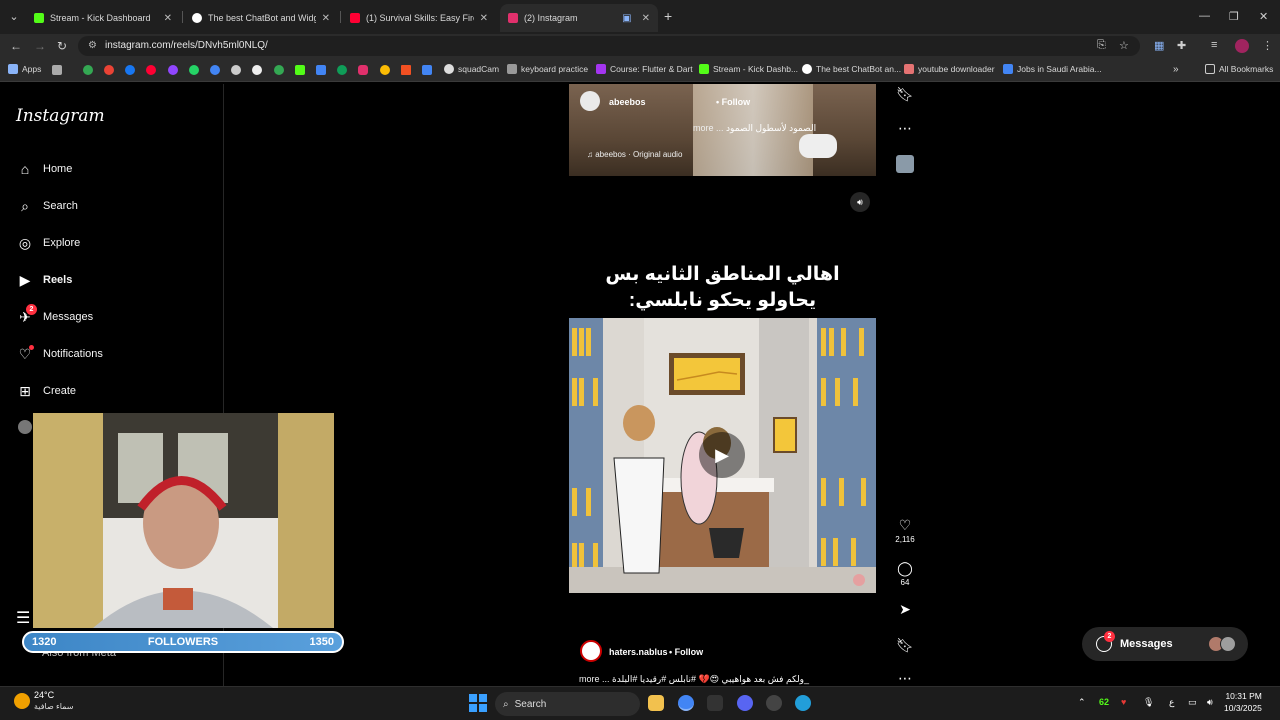 The image size is (1280, 720). What do you see at coordinates (261, 18) in the screenshot?
I see `tab-chatbot: The best ChatBot and Widgets ✕` at bounding box center [261, 18].